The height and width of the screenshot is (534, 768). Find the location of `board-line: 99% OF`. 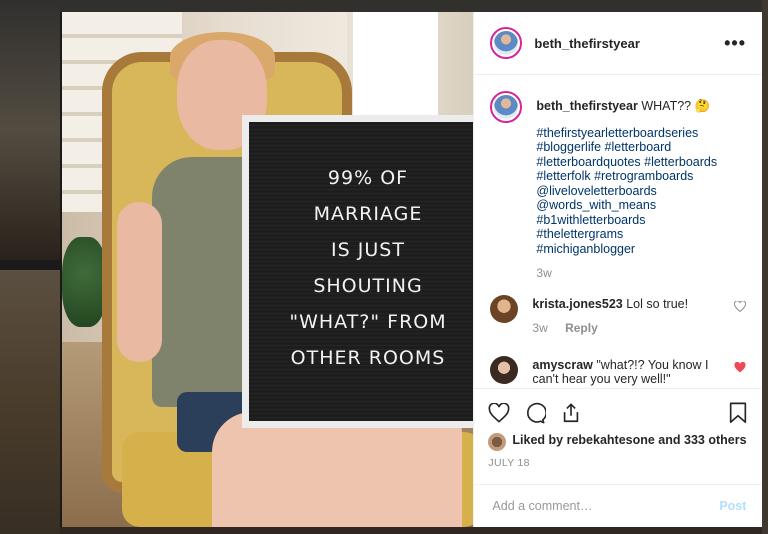

board-line: 99% OF is located at coordinates (368, 178).